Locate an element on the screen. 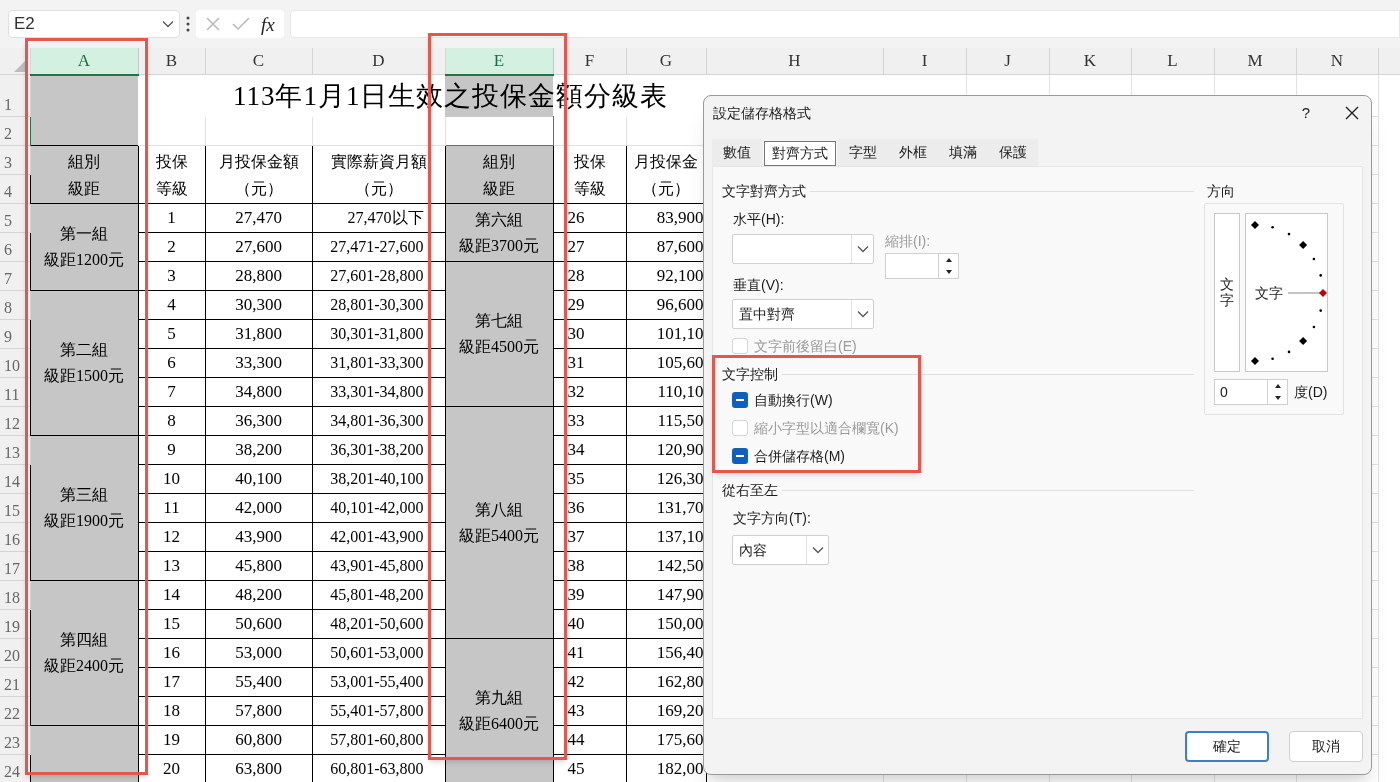  column-header: F is located at coordinates (589, 61).